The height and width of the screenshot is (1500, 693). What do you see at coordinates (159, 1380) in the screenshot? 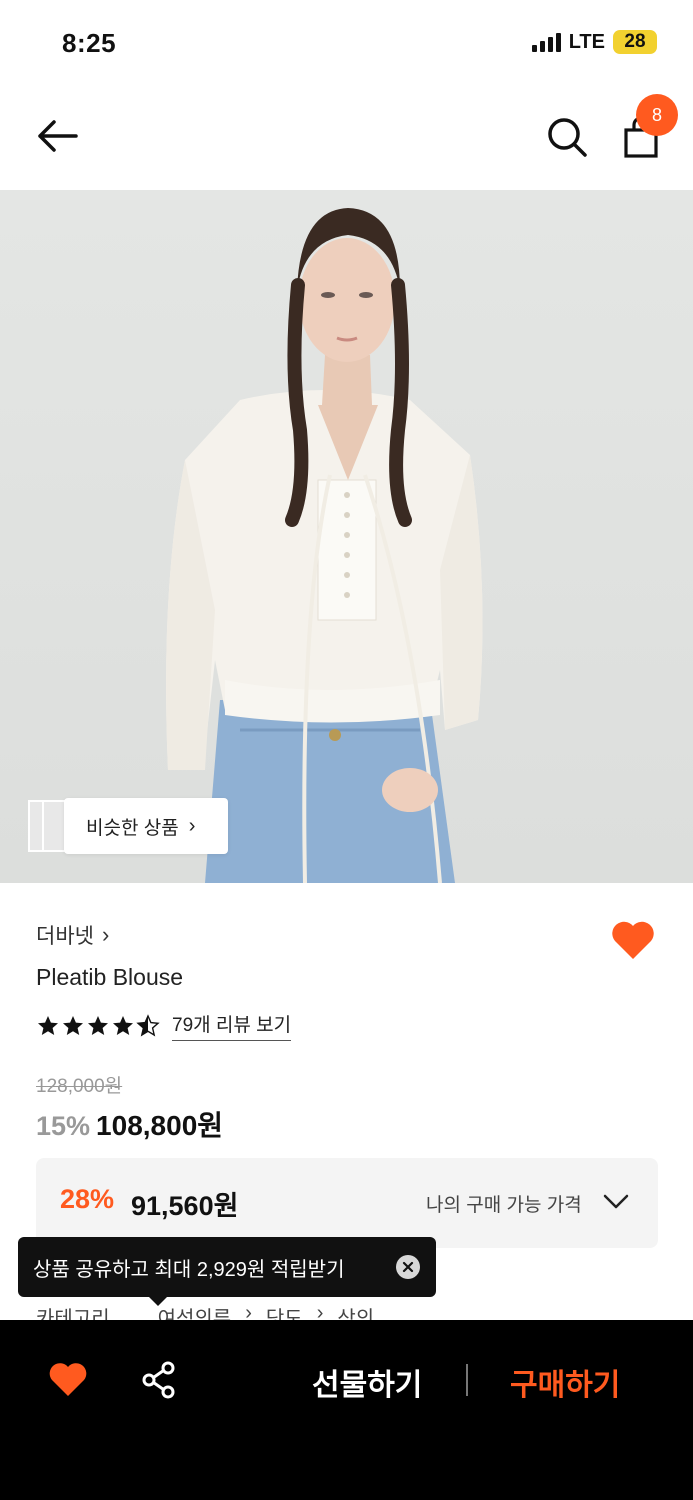
I see `share-icon` at bounding box center [159, 1380].